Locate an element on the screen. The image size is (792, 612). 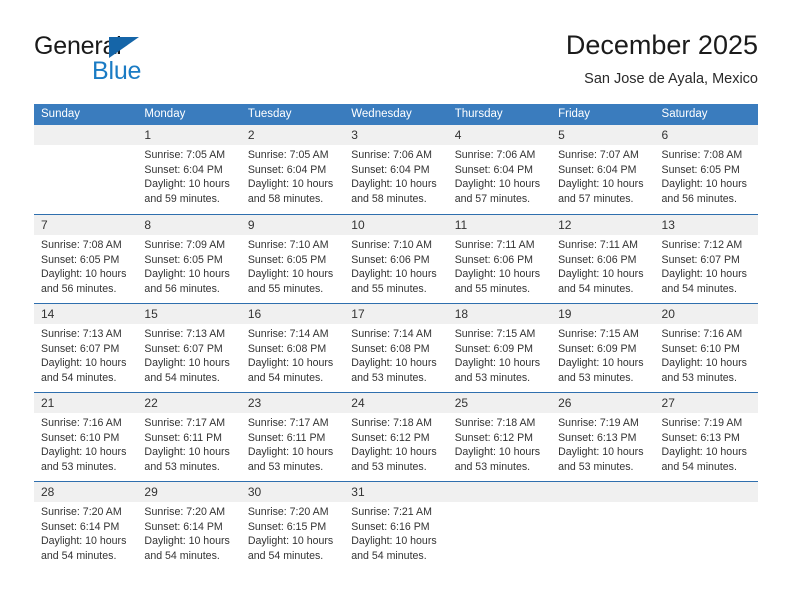
sunrise-text: Sunrise: 7:12 AM is located at coordinates (702, 245).